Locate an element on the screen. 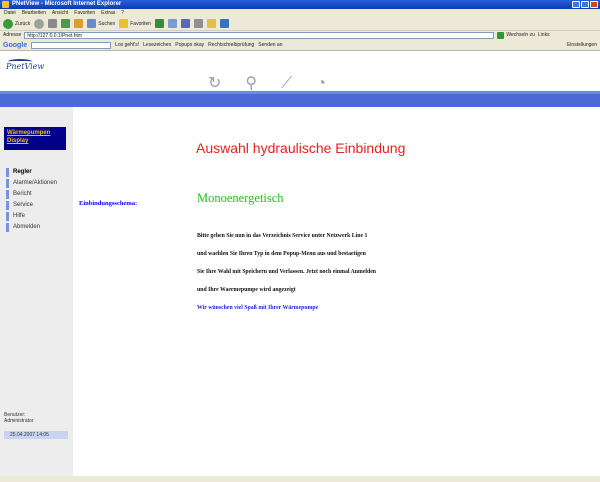 This screenshot has height=482, width=600. sidebar-item-alarme: Alarme/Aktionen is located at coordinates (39, 183).